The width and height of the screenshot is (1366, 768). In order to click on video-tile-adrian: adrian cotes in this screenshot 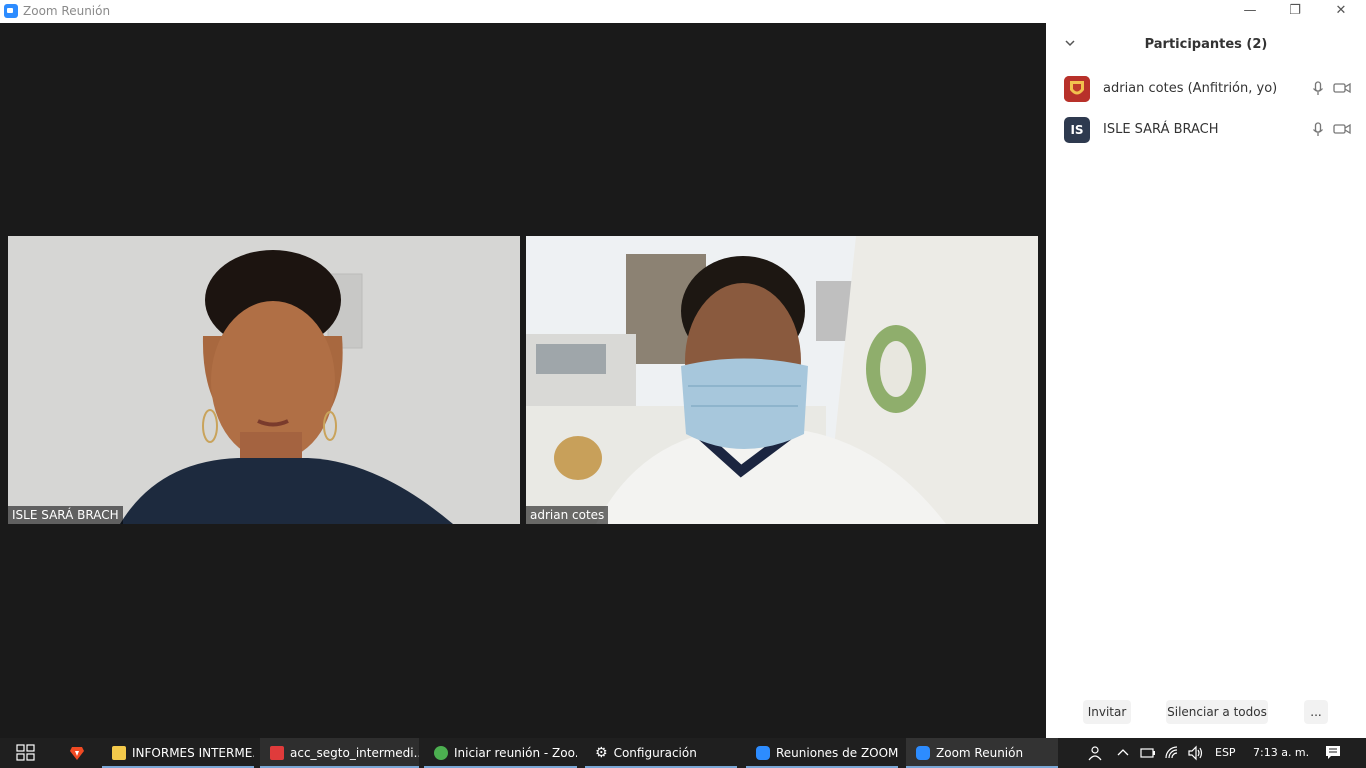, I will do `click(782, 380)`.